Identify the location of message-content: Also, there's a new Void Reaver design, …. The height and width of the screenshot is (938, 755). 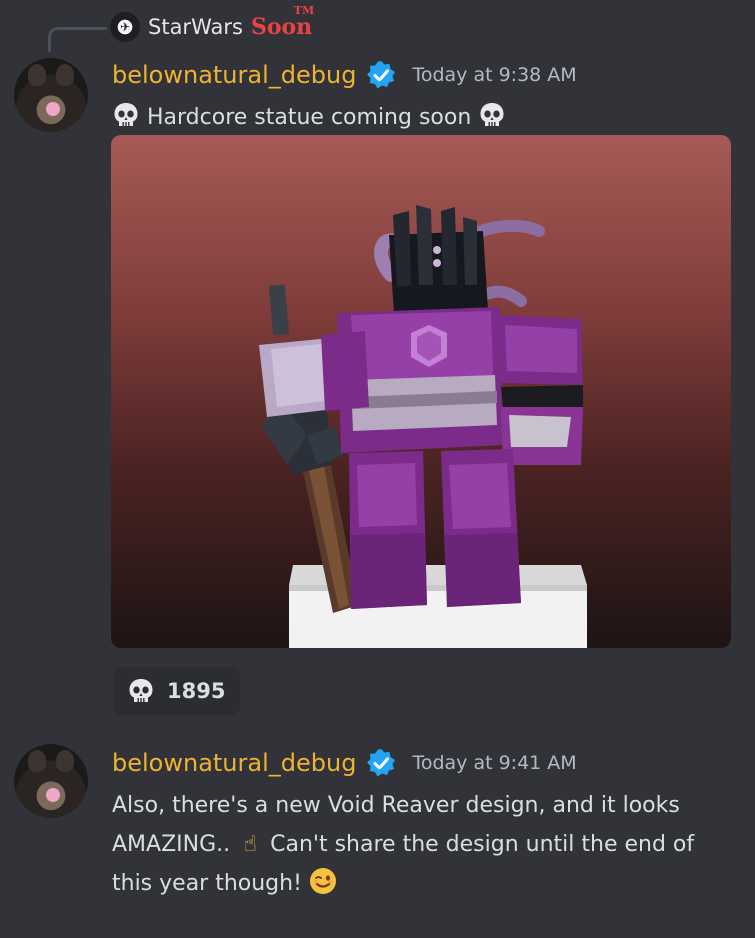
(422, 847).